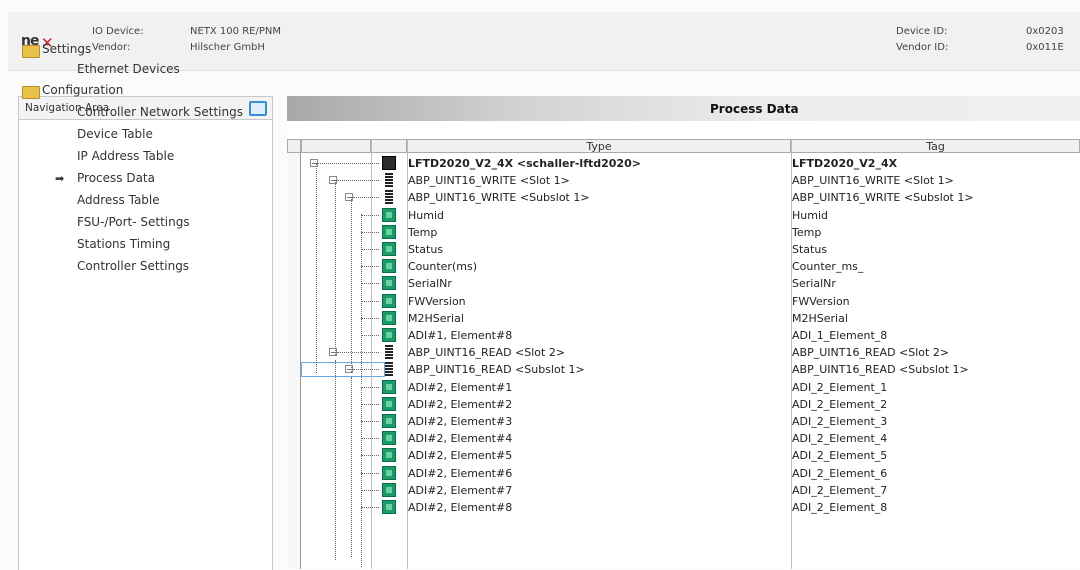 This screenshot has height=570, width=1080. What do you see at coordinates (870, 352) in the screenshot?
I see `tag-cell: ABP_UINT16_READ <Slot 2>` at bounding box center [870, 352].